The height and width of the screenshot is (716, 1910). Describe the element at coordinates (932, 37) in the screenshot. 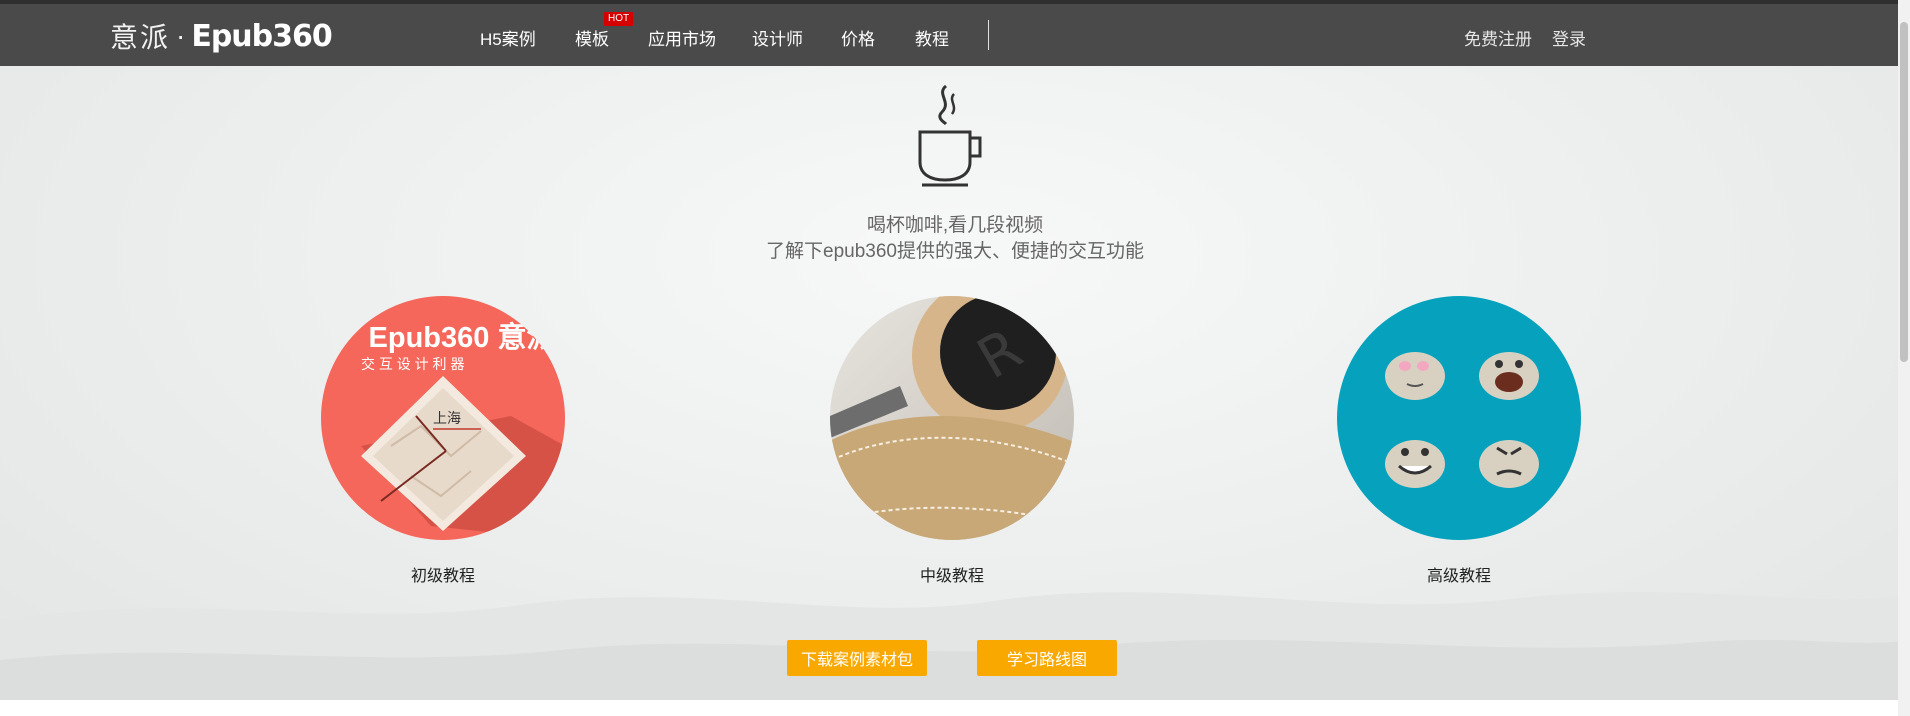

I see `nav-tutorials: 教程` at that location.